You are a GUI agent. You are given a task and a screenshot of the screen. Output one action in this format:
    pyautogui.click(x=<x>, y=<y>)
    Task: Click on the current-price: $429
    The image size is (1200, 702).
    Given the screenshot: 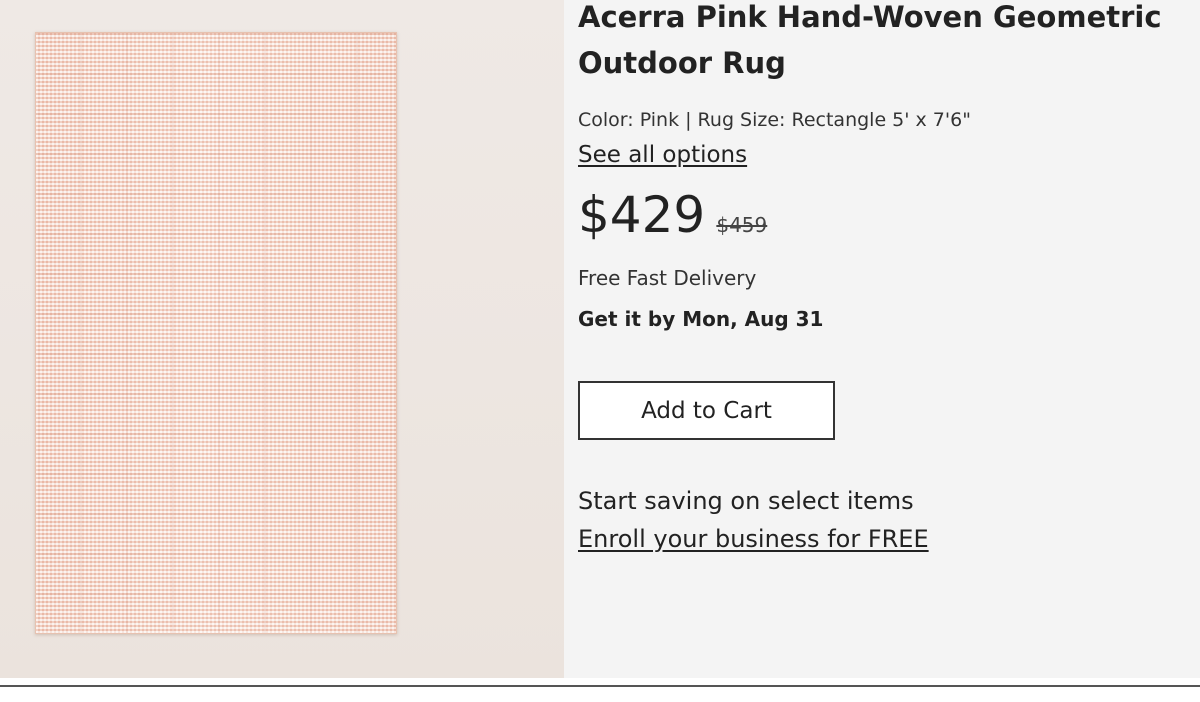 What is the action you would take?
    pyautogui.click(x=642, y=215)
    